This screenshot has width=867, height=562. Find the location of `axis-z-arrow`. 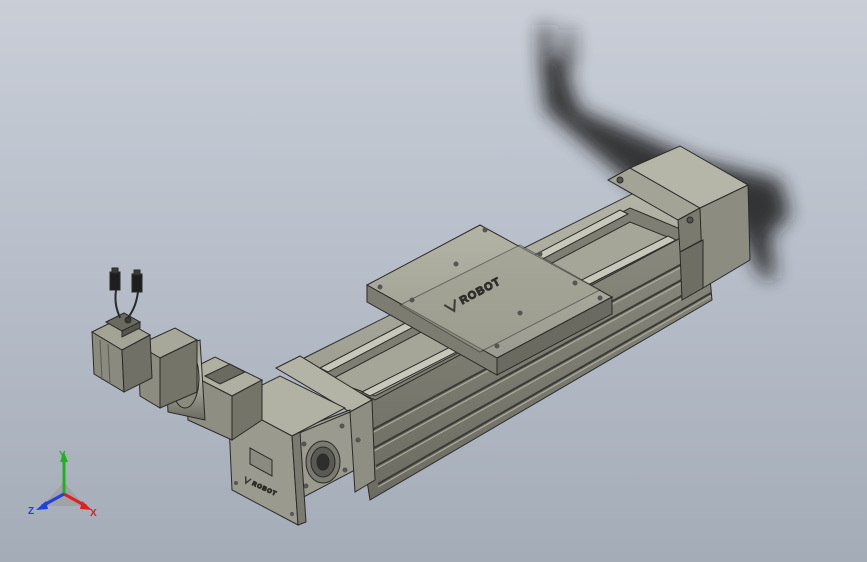

axis-z-arrow is located at coordinates (42, 505).